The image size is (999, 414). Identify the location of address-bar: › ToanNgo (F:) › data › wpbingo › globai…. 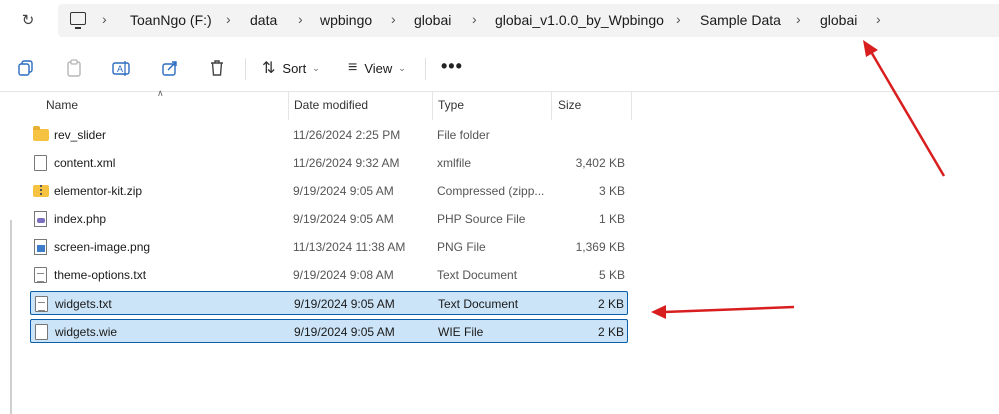
(528, 20).